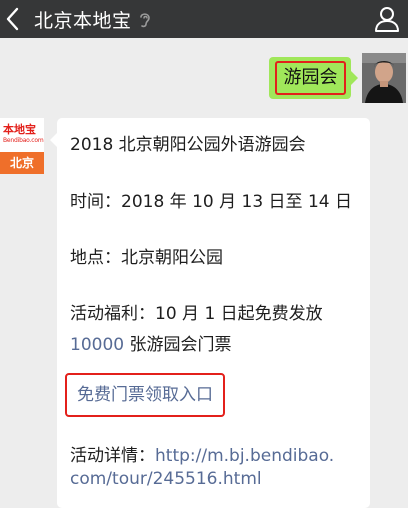 The height and width of the screenshot is (508, 408). What do you see at coordinates (310, 78) in the screenshot?
I see `sent-message-text: 游园会` at bounding box center [310, 78].